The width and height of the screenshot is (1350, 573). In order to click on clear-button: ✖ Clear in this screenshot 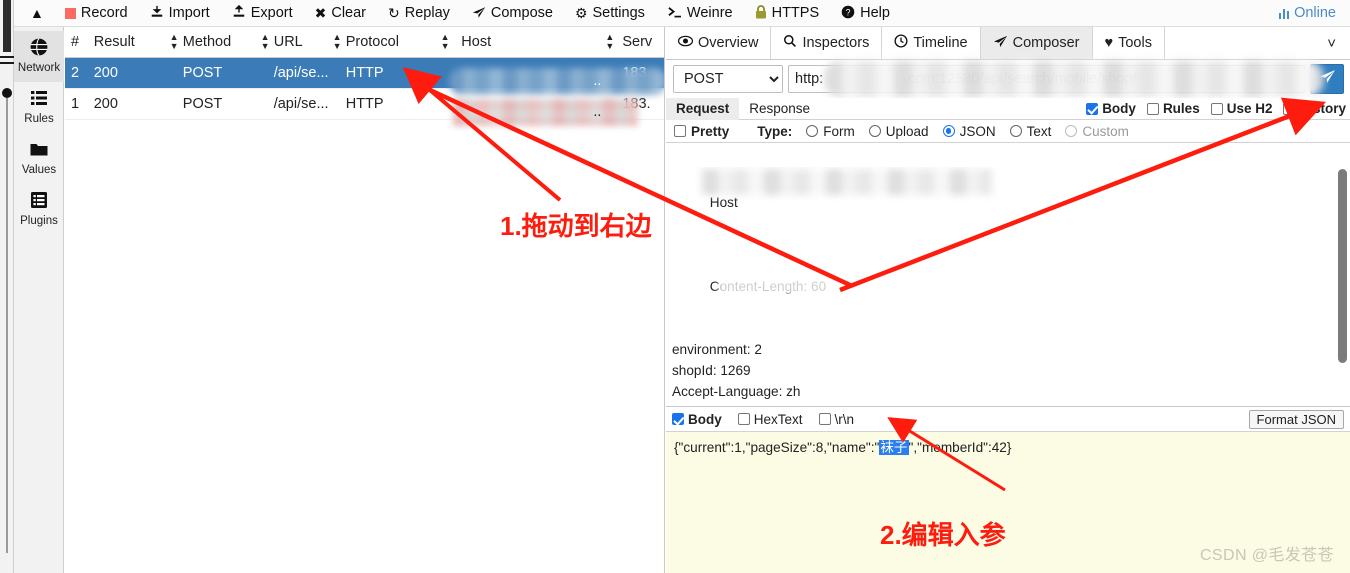, I will do `click(340, 13)`.